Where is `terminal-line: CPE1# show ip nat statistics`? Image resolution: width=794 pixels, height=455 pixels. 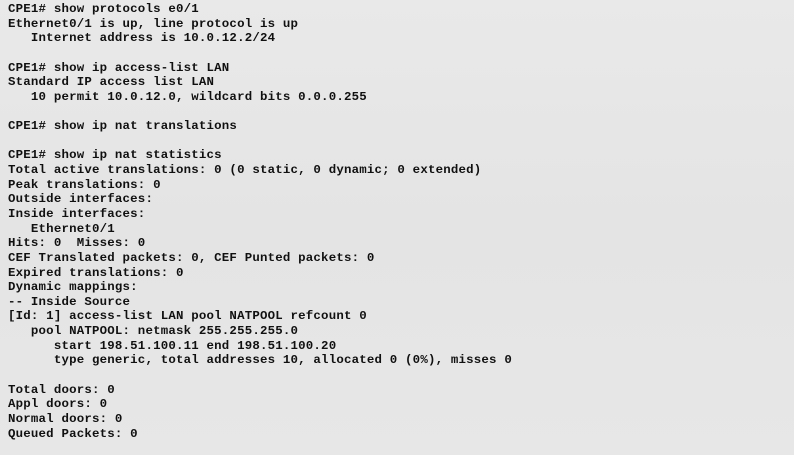
terminal-line: CPE1# show ip nat statistics is located at coordinates (115, 155).